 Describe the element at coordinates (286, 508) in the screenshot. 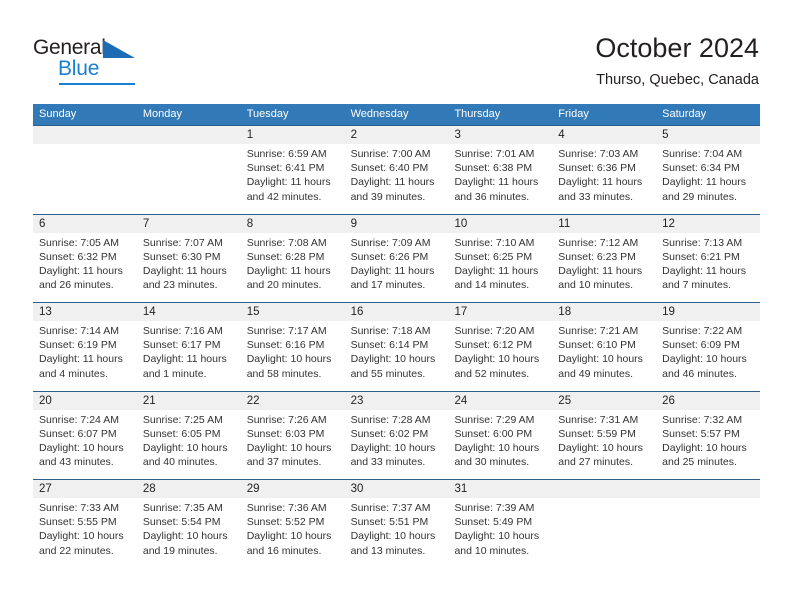

I see `sunrise-text: Sunrise: 7:36 AM` at that location.